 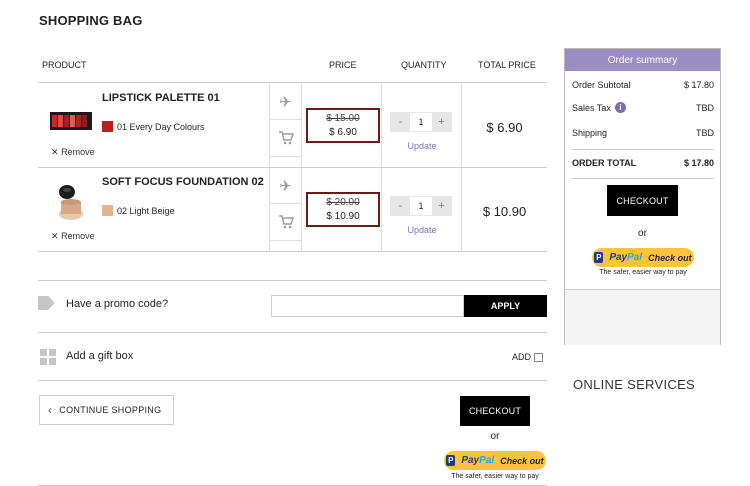 What do you see at coordinates (642, 200) in the screenshot?
I see `summary-checkout-button: CHECKOUT` at bounding box center [642, 200].